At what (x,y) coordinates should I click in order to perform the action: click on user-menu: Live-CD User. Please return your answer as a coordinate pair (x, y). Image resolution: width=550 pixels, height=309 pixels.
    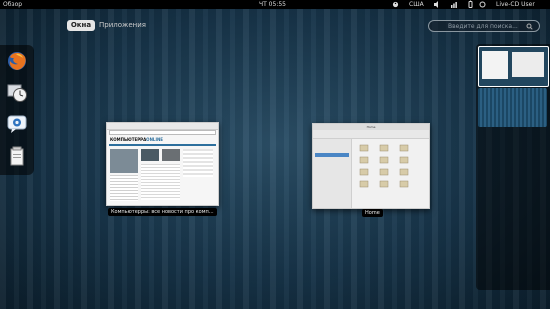
    Looking at the image, I should click on (515, 4).